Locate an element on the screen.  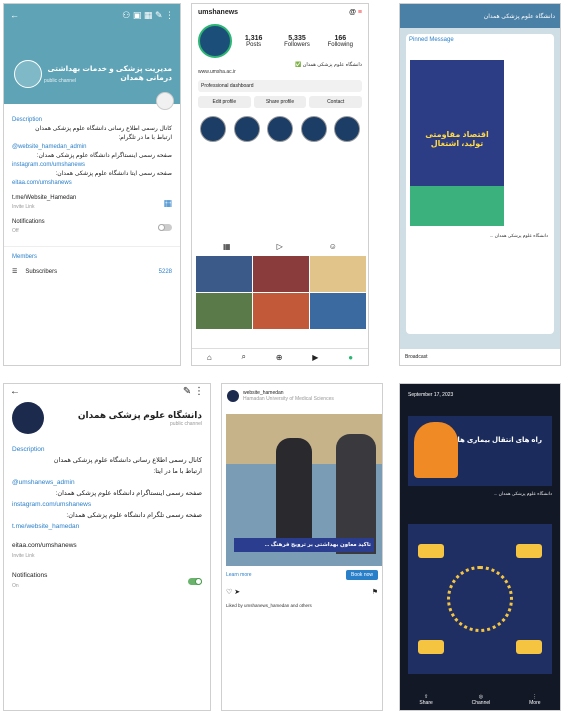
edit-profile-button: Edit profile is located at coordinates (224, 102).